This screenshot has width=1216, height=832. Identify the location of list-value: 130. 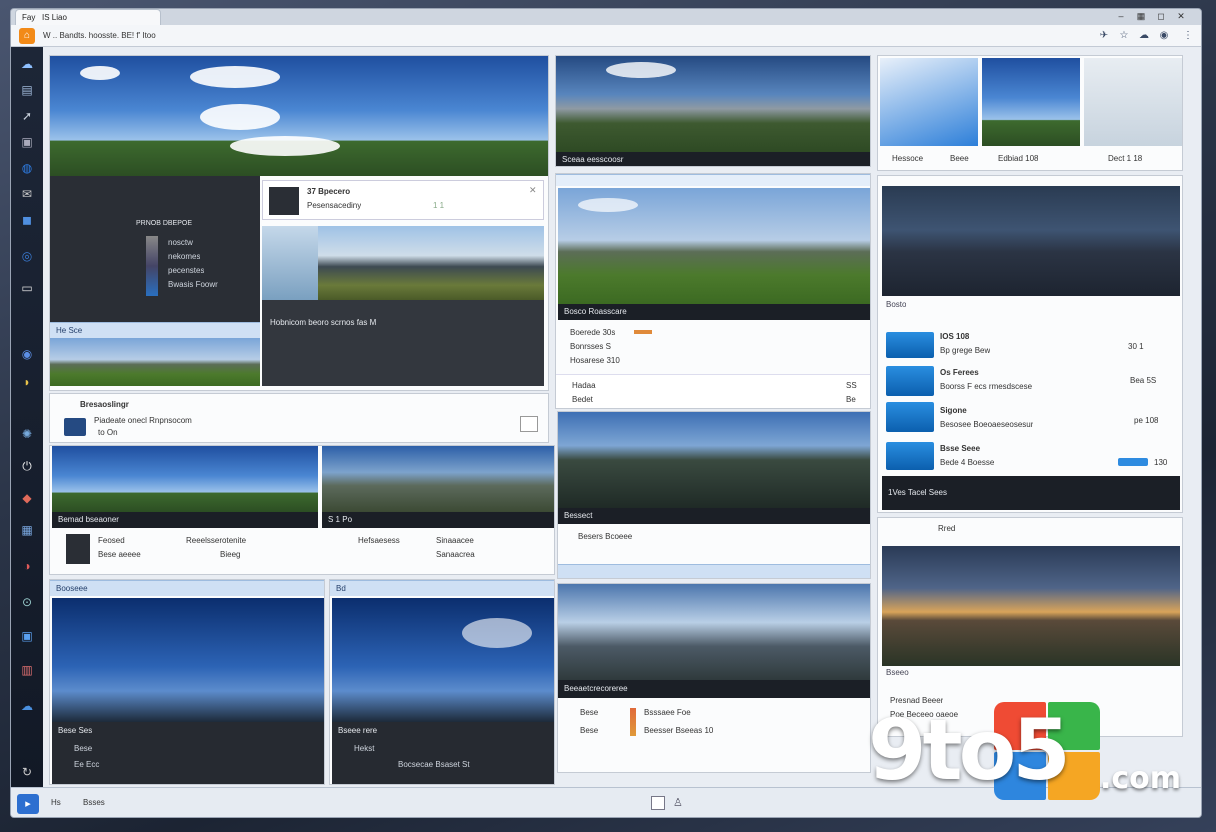
(1161, 462).